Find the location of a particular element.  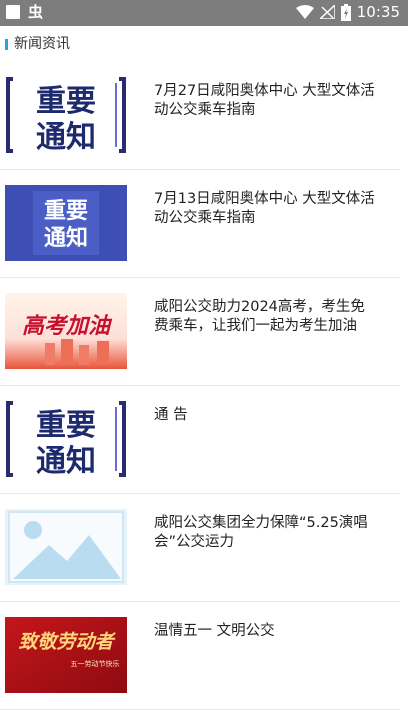

bug-icon: 虫 is located at coordinates (36, 12).